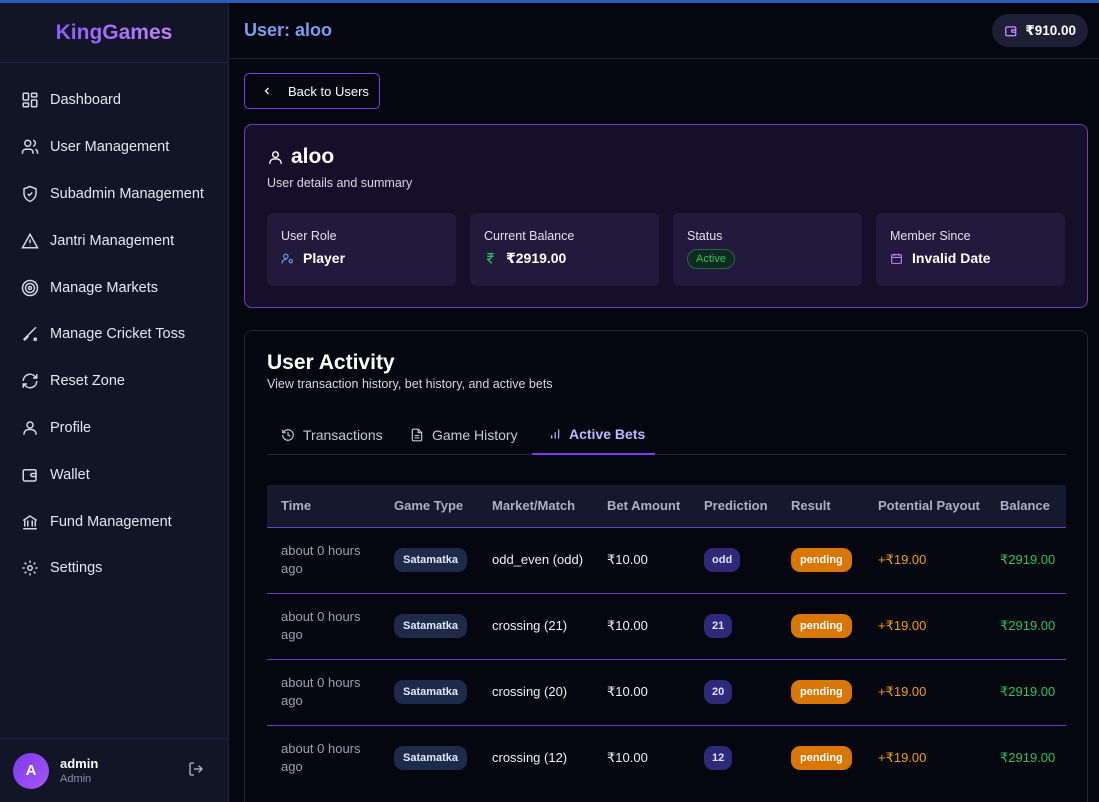  What do you see at coordinates (767, 249) in the screenshot?
I see `stat-status: Status Active` at bounding box center [767, 249].